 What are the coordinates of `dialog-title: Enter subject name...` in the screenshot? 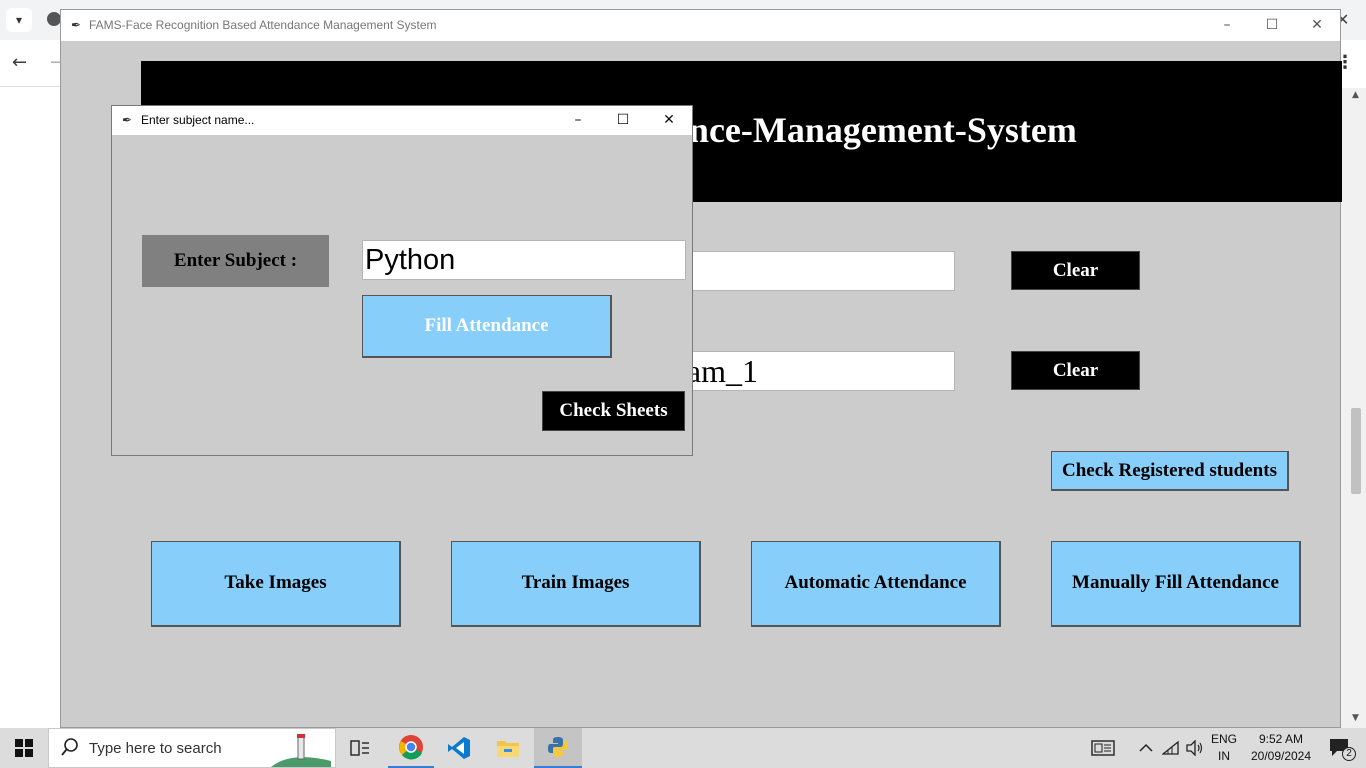 It's located at (198, 120).